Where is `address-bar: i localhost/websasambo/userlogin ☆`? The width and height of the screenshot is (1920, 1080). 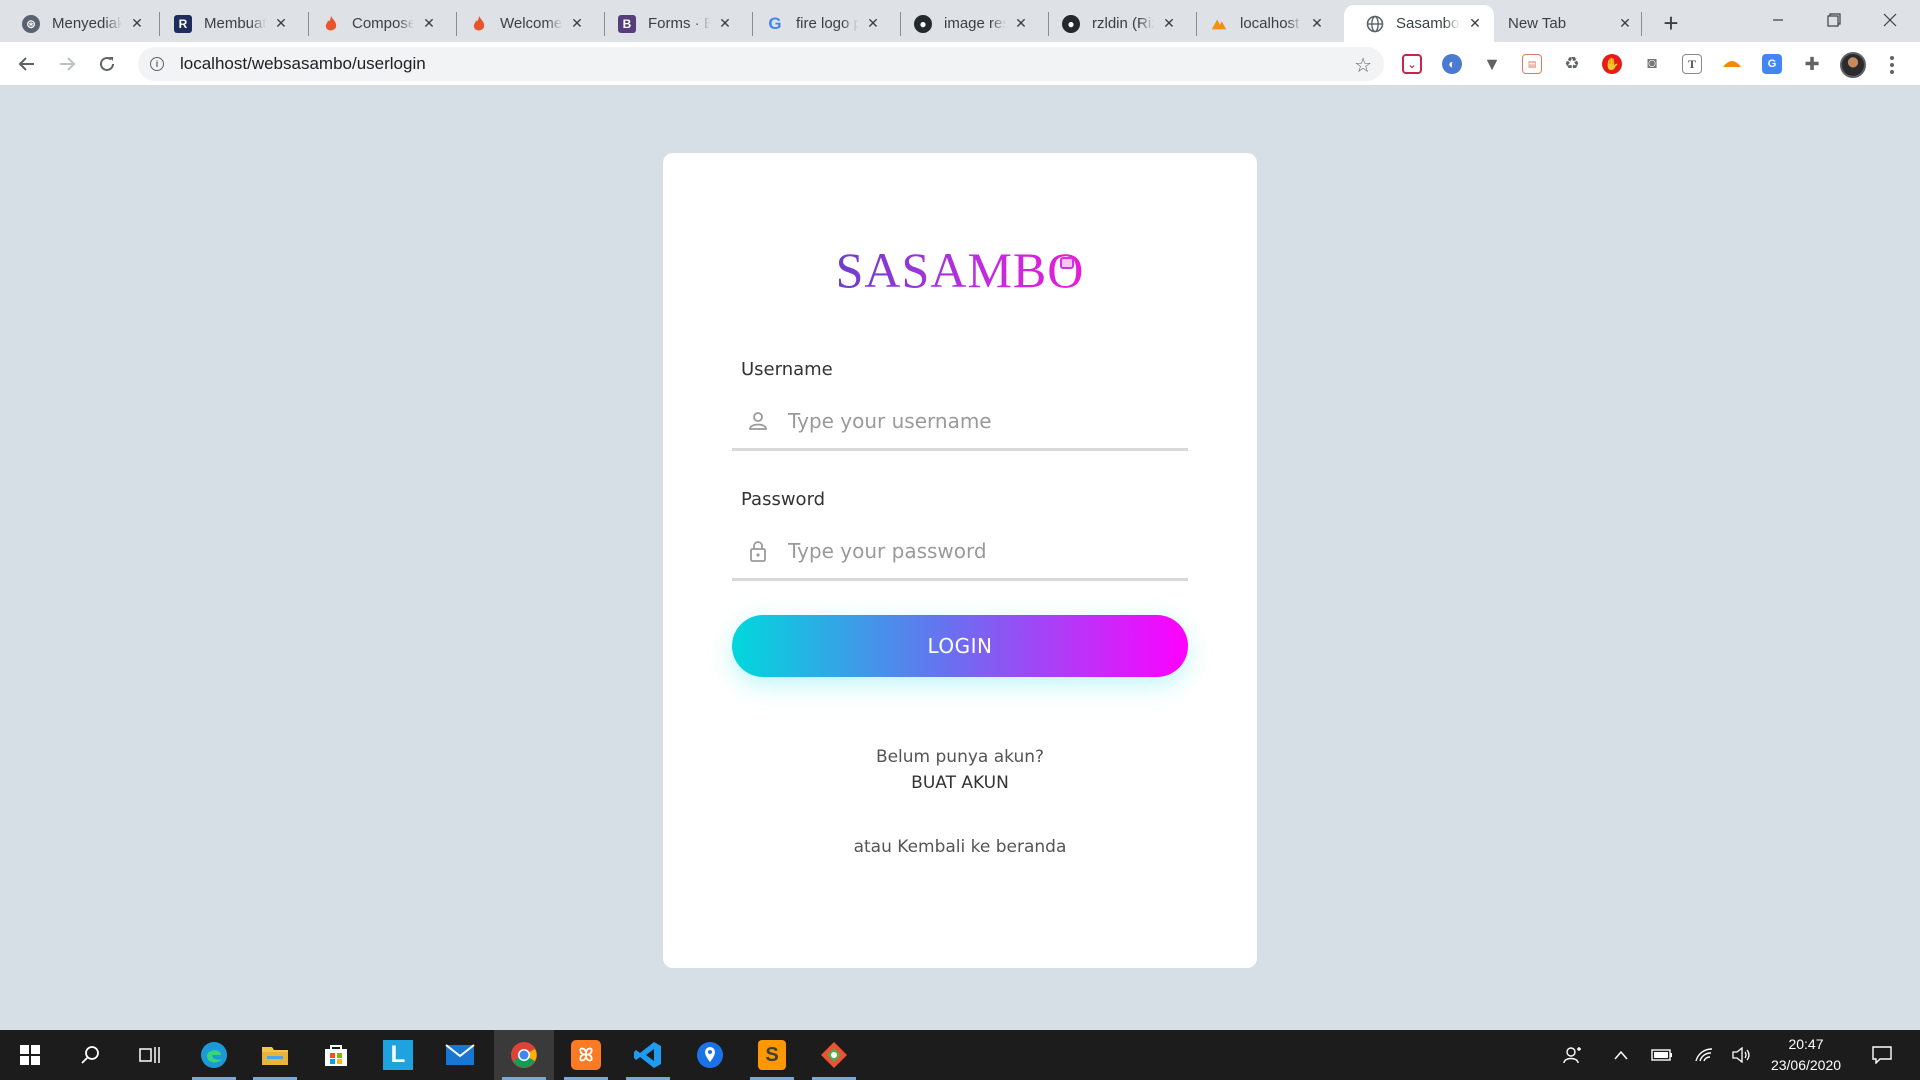
address-bar: i localhost/websasambo/userlogin ☆ is located at coordinates (761, 64).